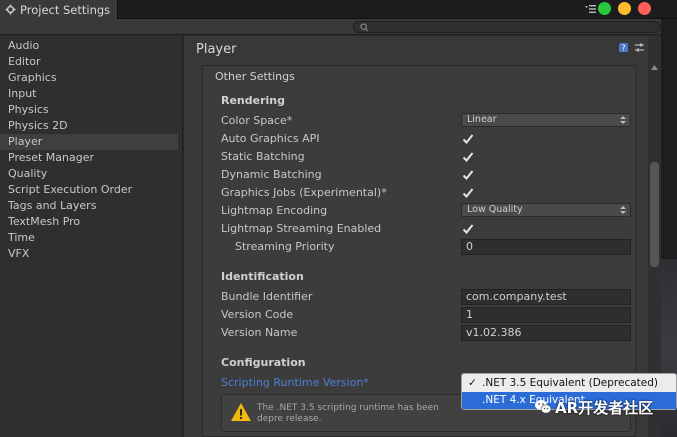 This screenshot has width=677, height=437. What do you see at coordinates (468, 157) in the screenshot?
I see `static-batching-checkbox` at bounding box center [468, 157].